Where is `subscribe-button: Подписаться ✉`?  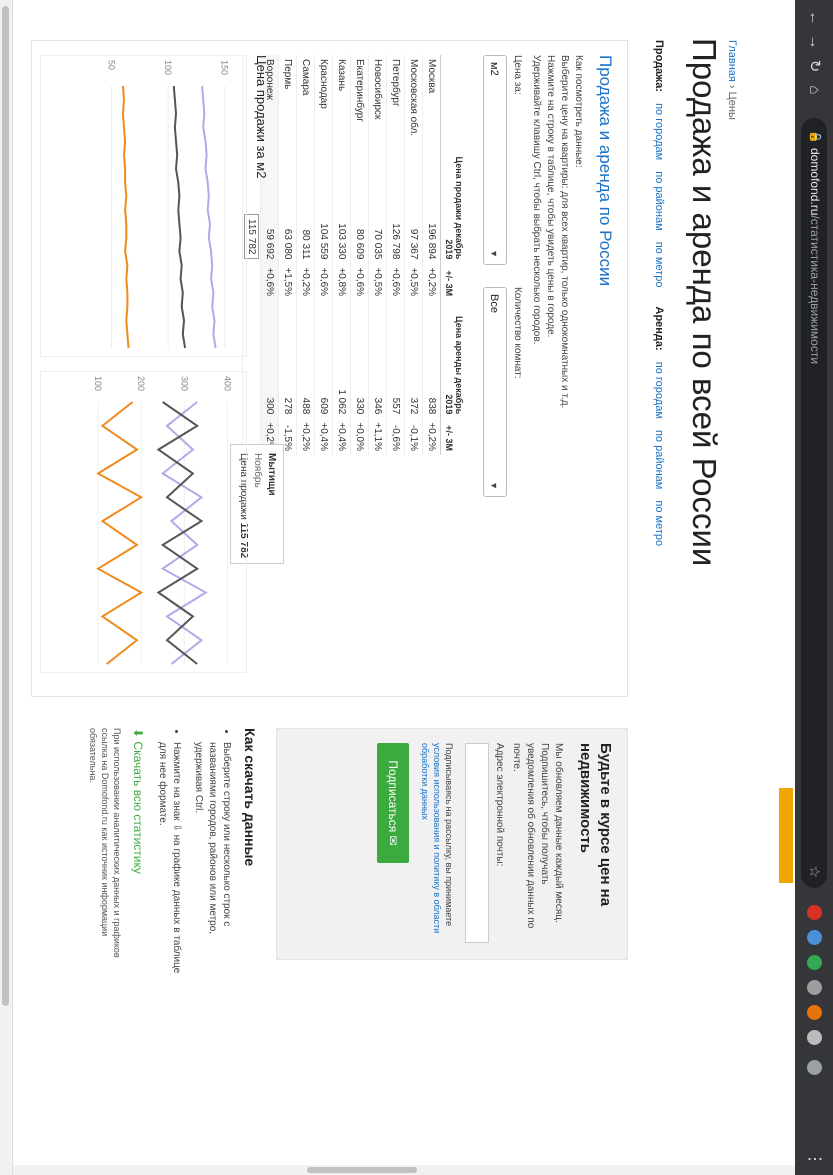
subscribe-button: Подписаться ✉ is located at coordinates (393, 803).